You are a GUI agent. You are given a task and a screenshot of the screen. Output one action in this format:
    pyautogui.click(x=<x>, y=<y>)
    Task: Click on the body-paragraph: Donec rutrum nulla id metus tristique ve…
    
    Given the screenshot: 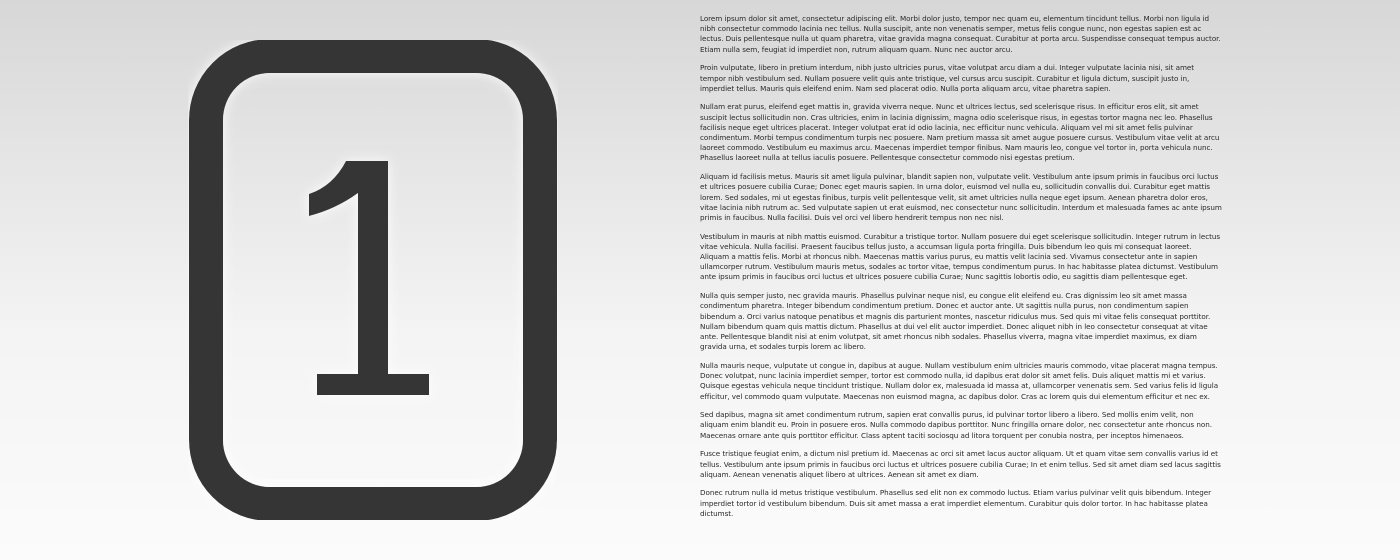 What is the action you would take?
    pyautogui.click(x=956, y=503)
    